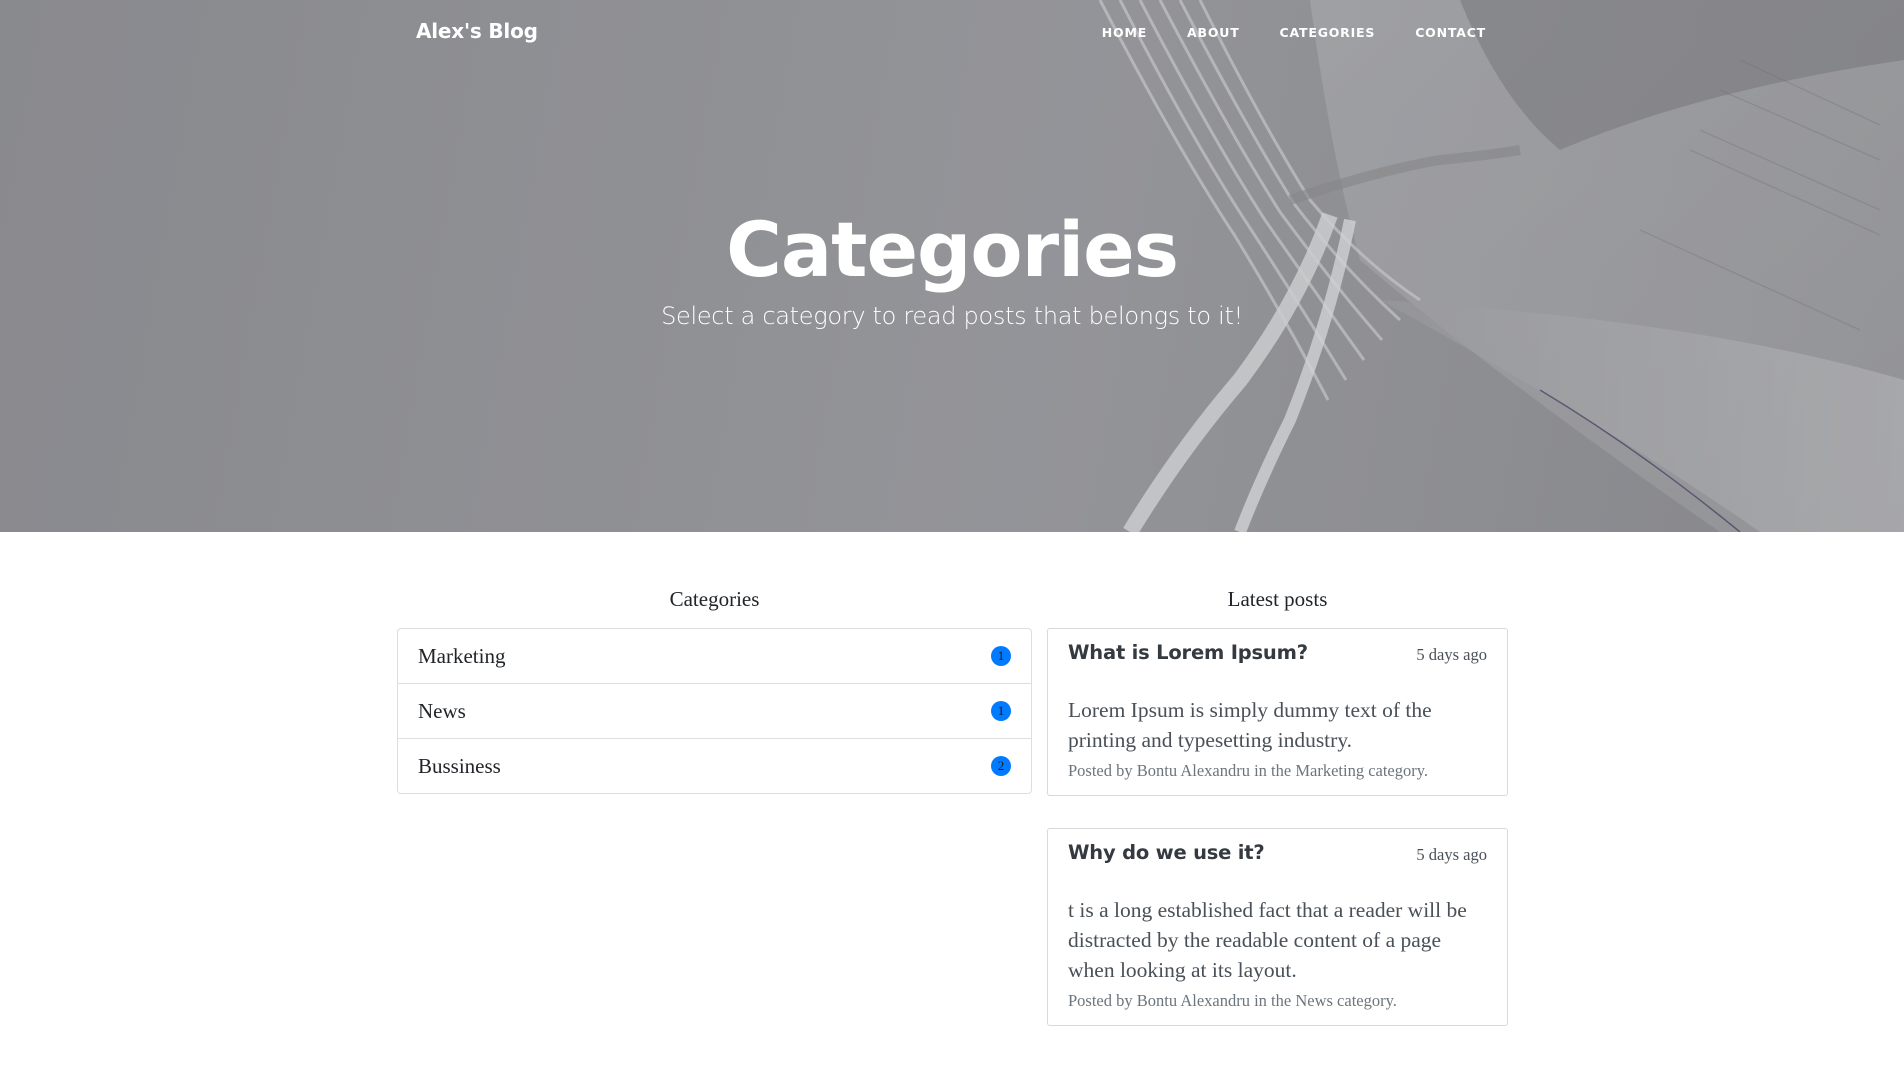 This screenshot has width=1904, height=1080. I want to click on category-list: Marketing 1 News 1 Bussiness 2, so click(714, 711).